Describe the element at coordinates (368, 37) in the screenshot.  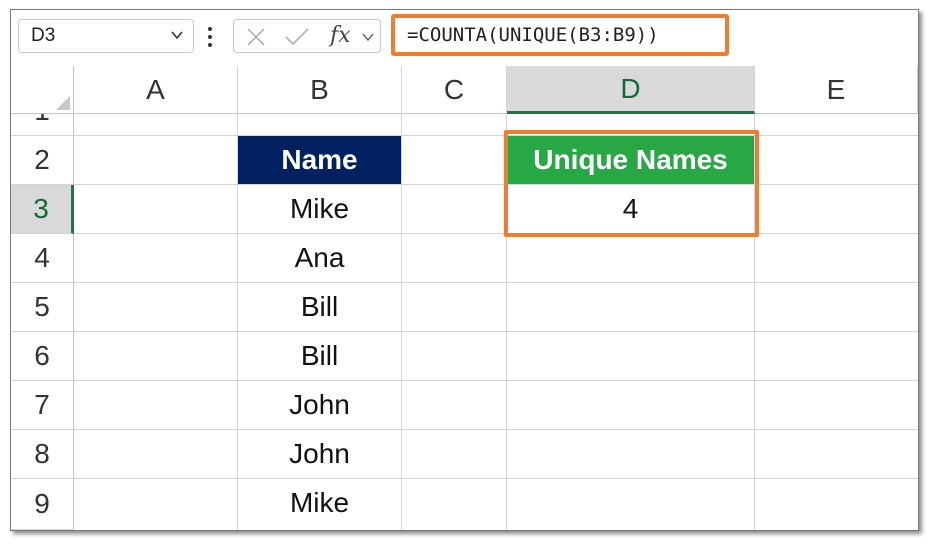
I see `expand-chevron-icon` at that location.